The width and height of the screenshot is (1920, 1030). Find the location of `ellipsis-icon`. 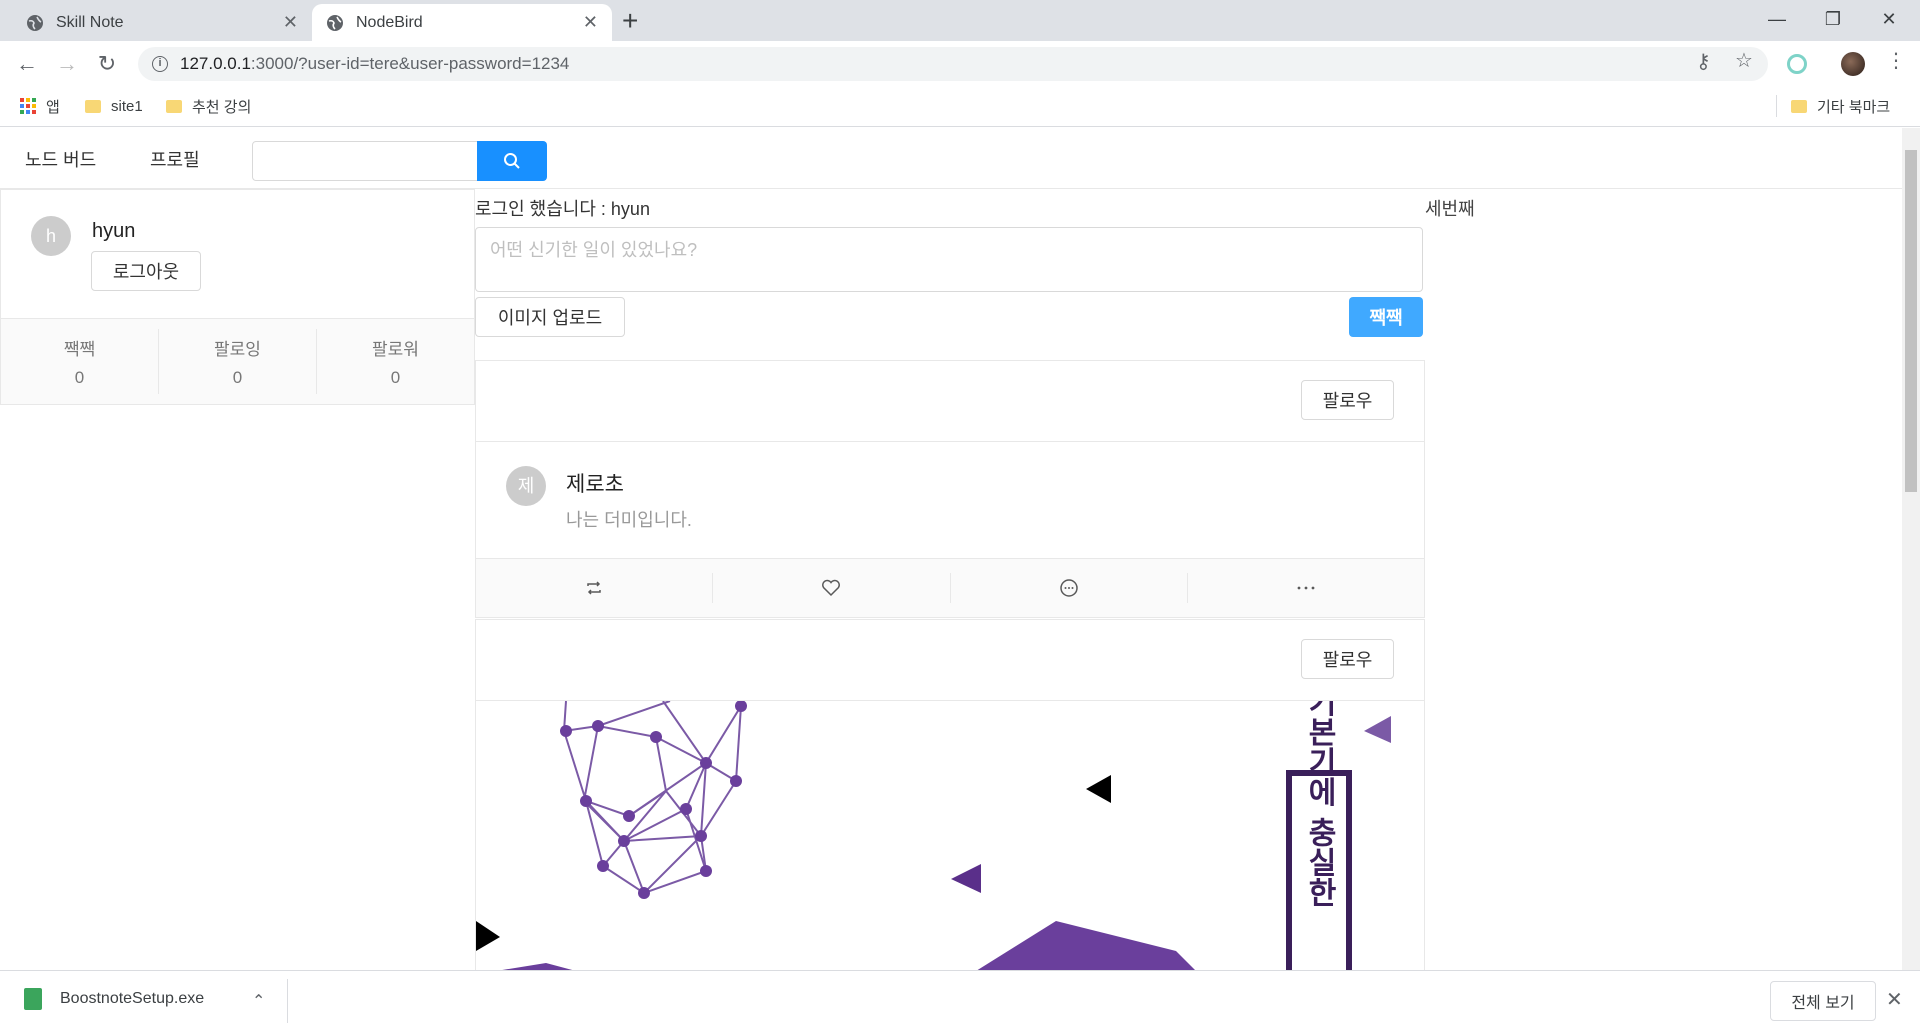

ellipsis-icon is located at coordinates (1306, 588).